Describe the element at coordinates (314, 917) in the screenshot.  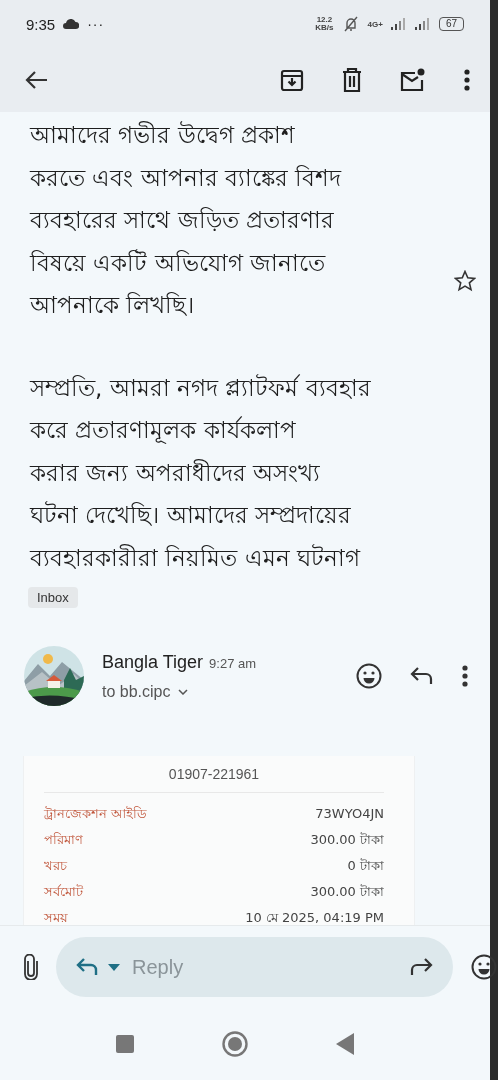
I see `receipt-value: 10 মে 2025, 04:19 PM` at that location.